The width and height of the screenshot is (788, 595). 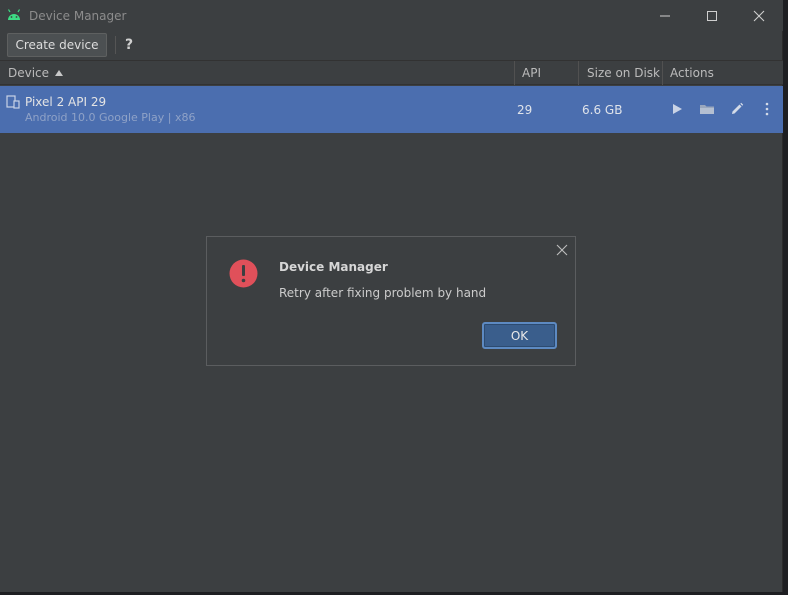 I want to click on help-button: ?, so click(x=129, y=45).